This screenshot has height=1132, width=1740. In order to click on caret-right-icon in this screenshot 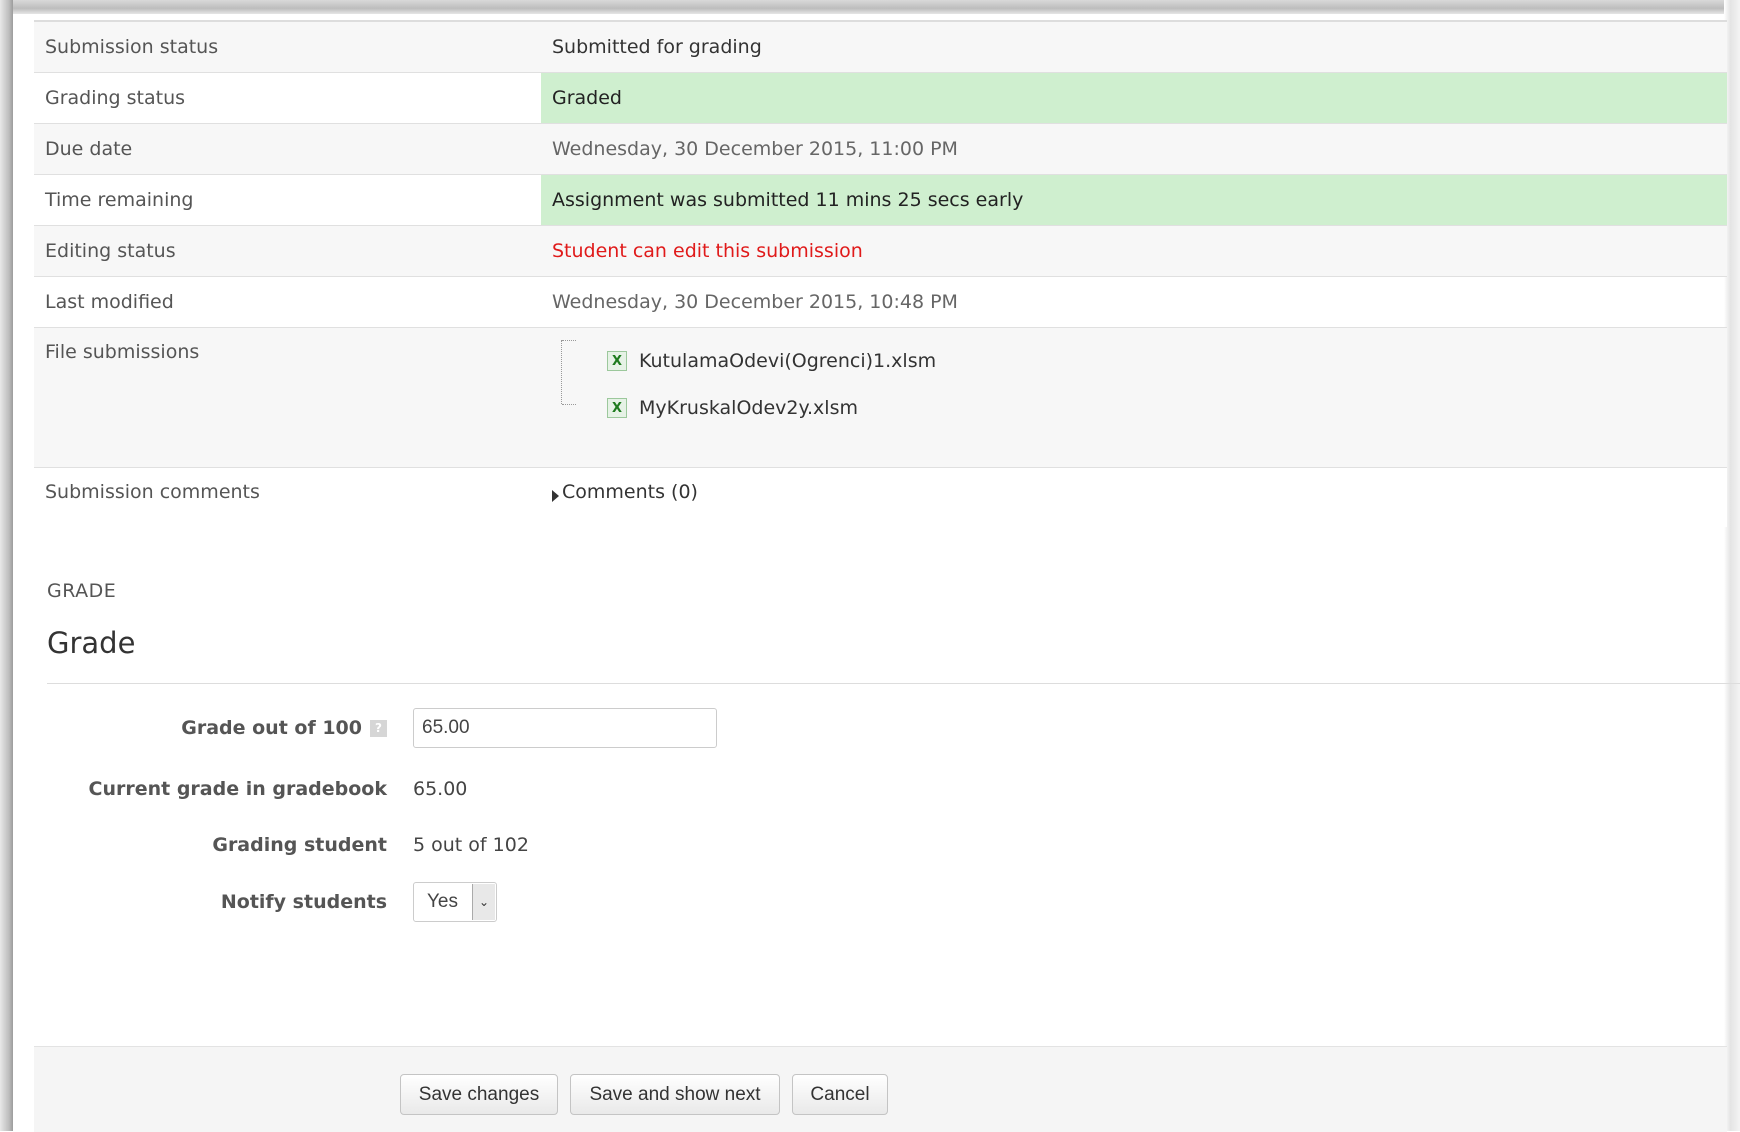, I will do `click(555, 496)`.